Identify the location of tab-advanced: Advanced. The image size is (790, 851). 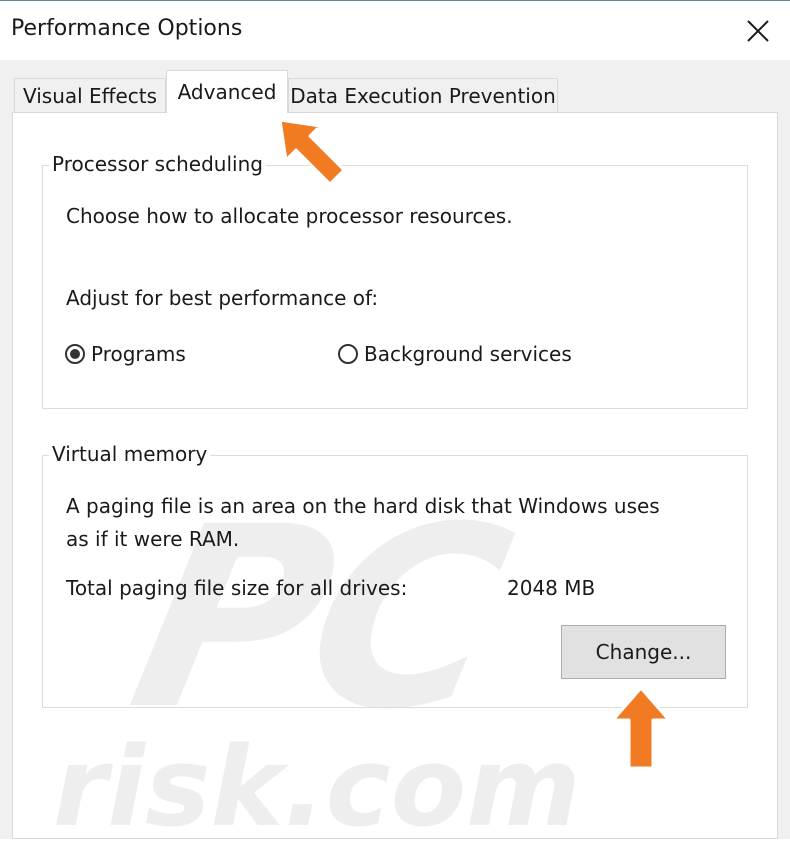
(227, 91).